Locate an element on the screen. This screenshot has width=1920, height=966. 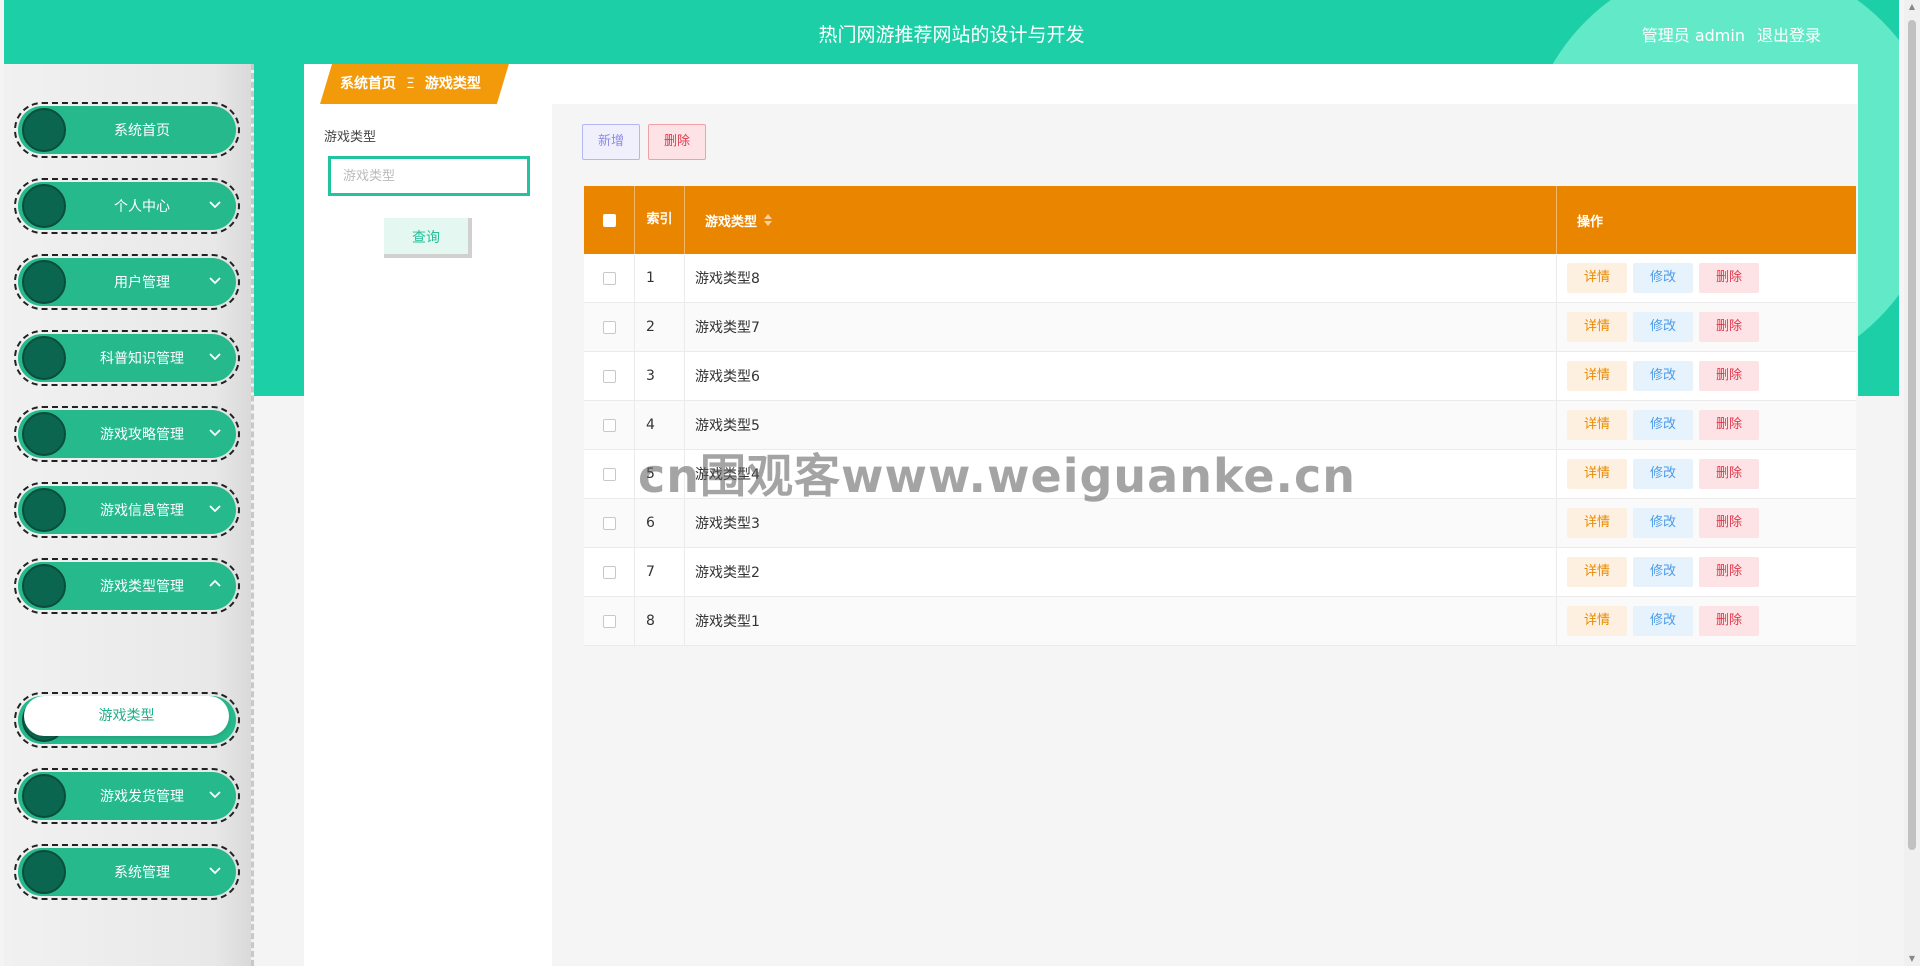
sidebar-item-game-type: 游戏类型管理 is located at coordinates (127, 586).